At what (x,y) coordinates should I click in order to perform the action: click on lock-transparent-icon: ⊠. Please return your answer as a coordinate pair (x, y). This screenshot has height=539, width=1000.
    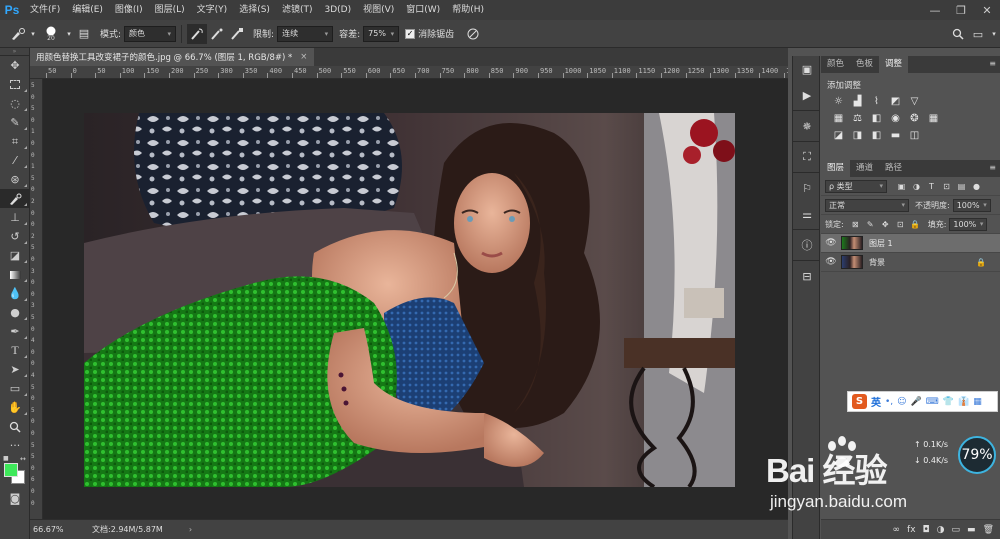
    Looking at the image, I should click on (855, 224).